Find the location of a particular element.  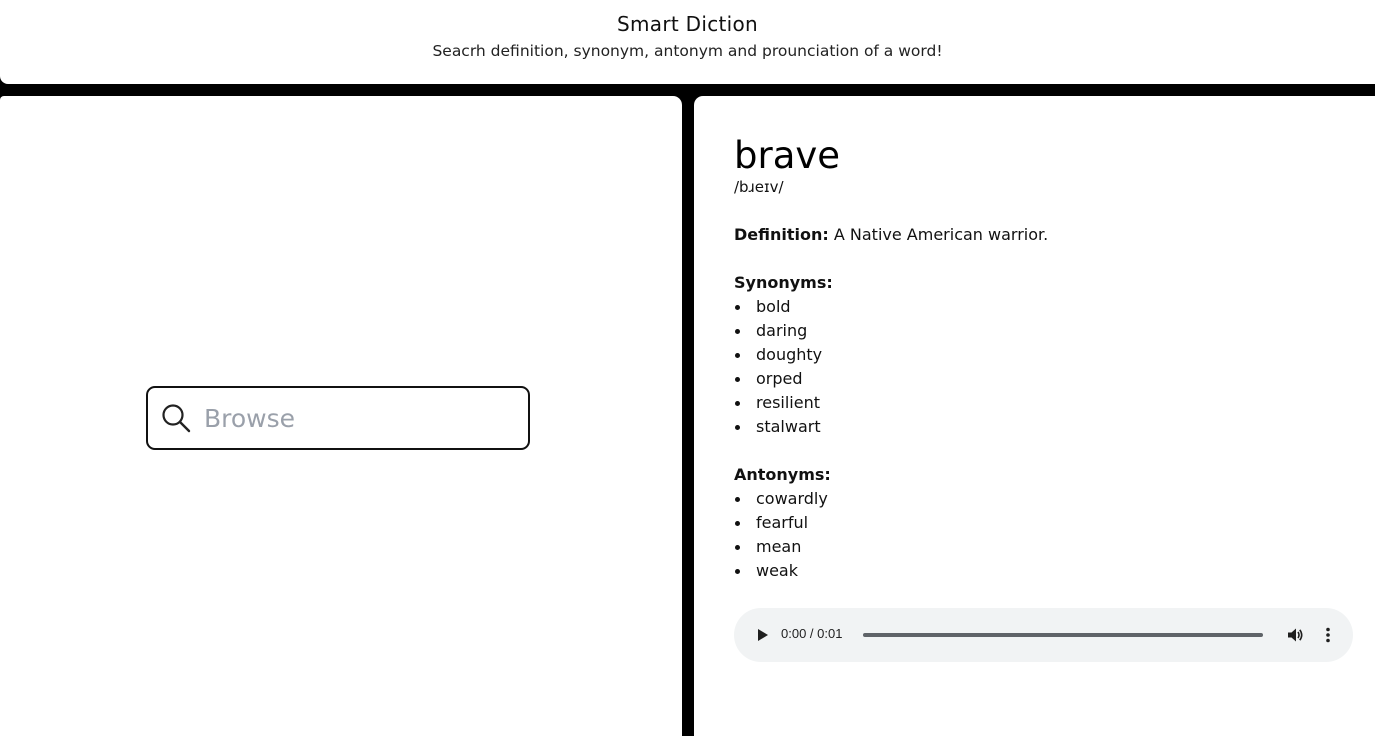

time-display: 0:00 / 0:01 is located at coordinates (812, 633).